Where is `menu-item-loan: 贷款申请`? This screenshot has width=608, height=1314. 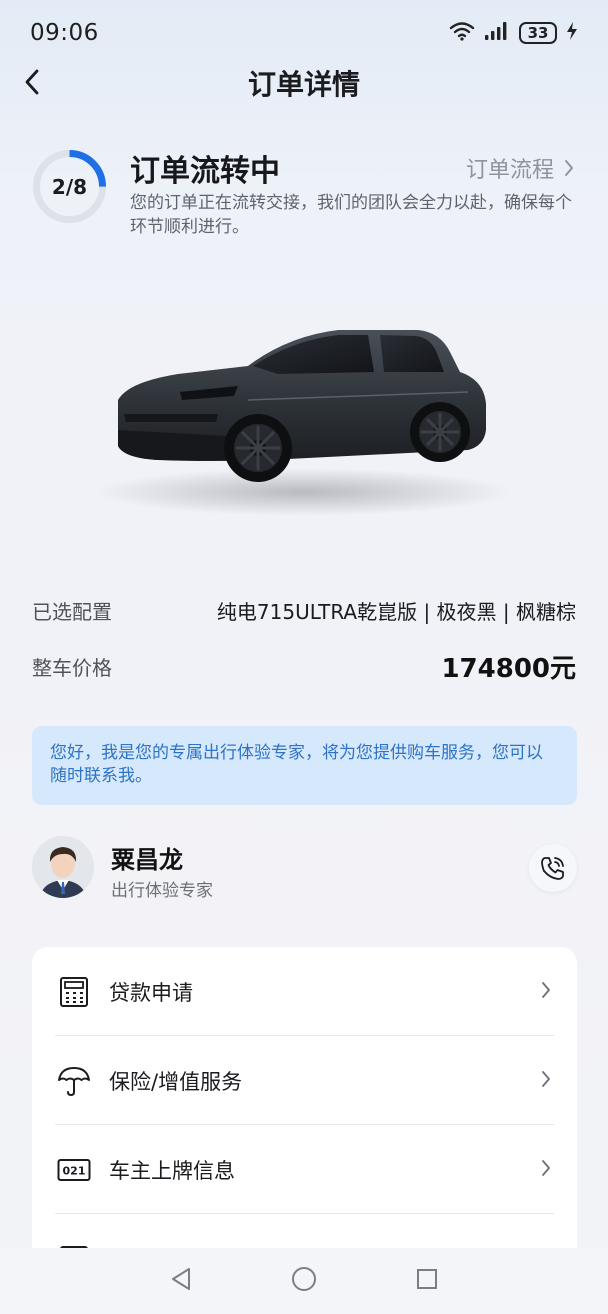 menu-item-loan: 贷款申请 is located at coordinates (304, 991).